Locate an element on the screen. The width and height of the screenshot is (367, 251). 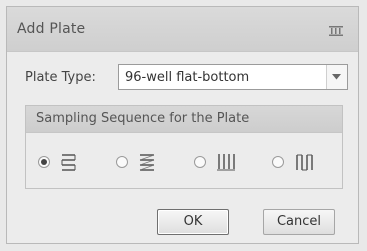
sampling-sequence-title: Sampling Sequence for the Plate is located at coordinates (143, 118).